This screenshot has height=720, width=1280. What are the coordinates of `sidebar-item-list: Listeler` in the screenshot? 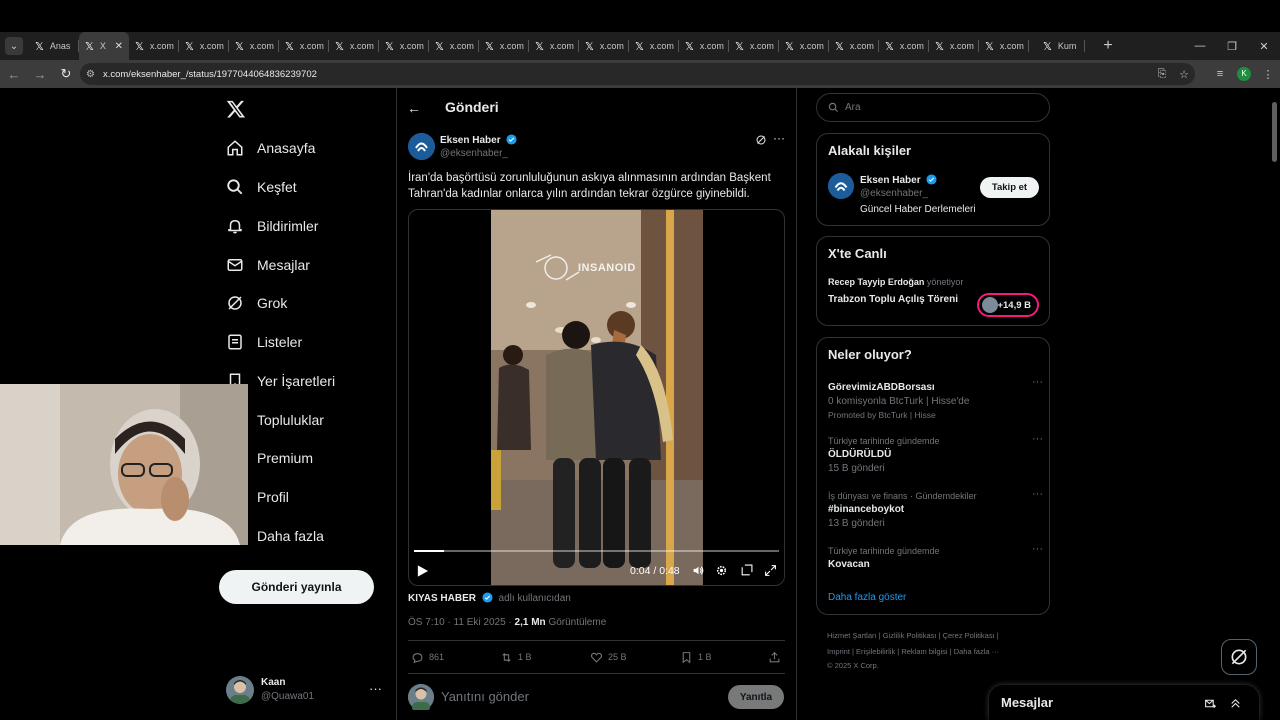 It's located at (264, 342).